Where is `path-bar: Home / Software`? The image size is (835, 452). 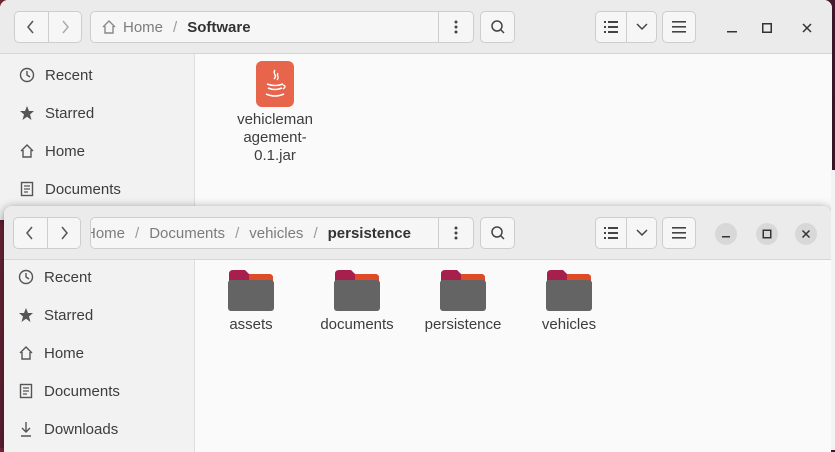 path-bar: Home / Software is located at coordinates (282, 27).